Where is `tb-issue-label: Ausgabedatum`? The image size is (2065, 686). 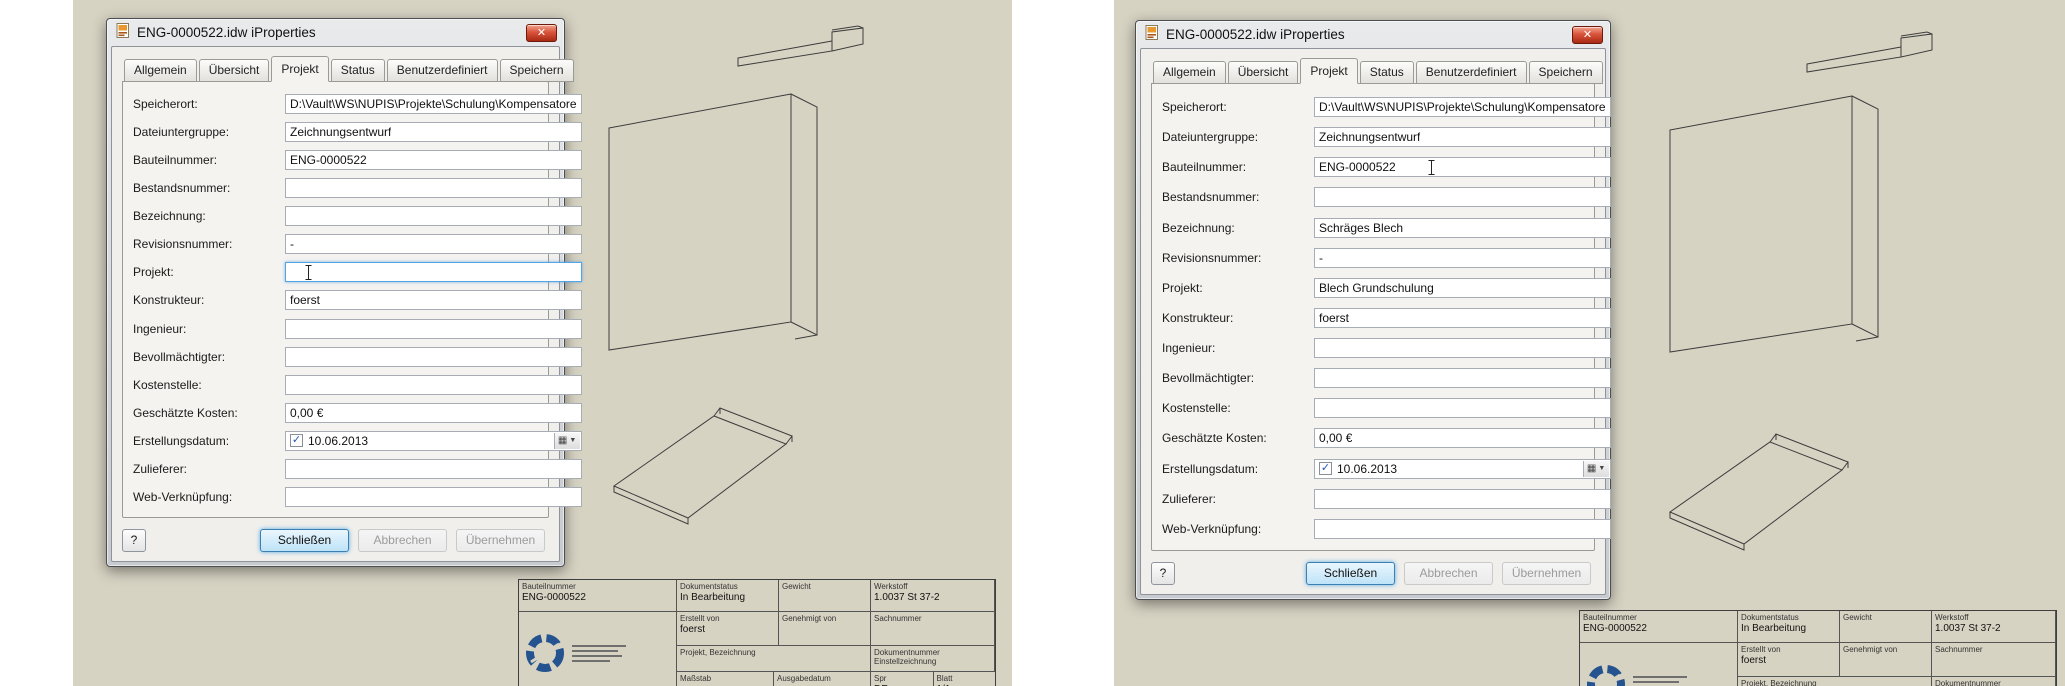
tb-issue-label: Ausgabedatum is located at coordinates (804, 678).